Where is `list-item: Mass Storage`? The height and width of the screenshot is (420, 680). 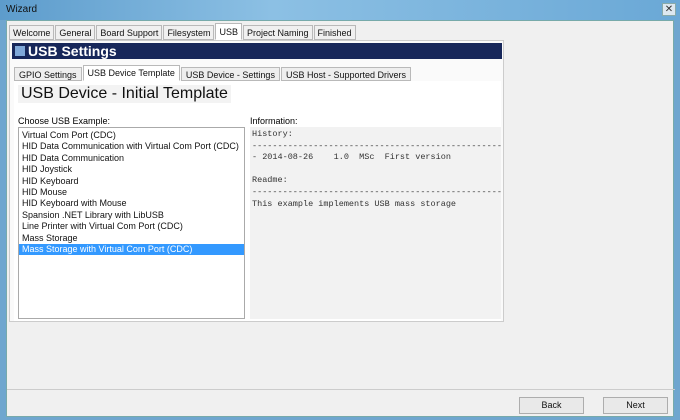 list-item: Mass Storage is located at coordinates (131, 238).